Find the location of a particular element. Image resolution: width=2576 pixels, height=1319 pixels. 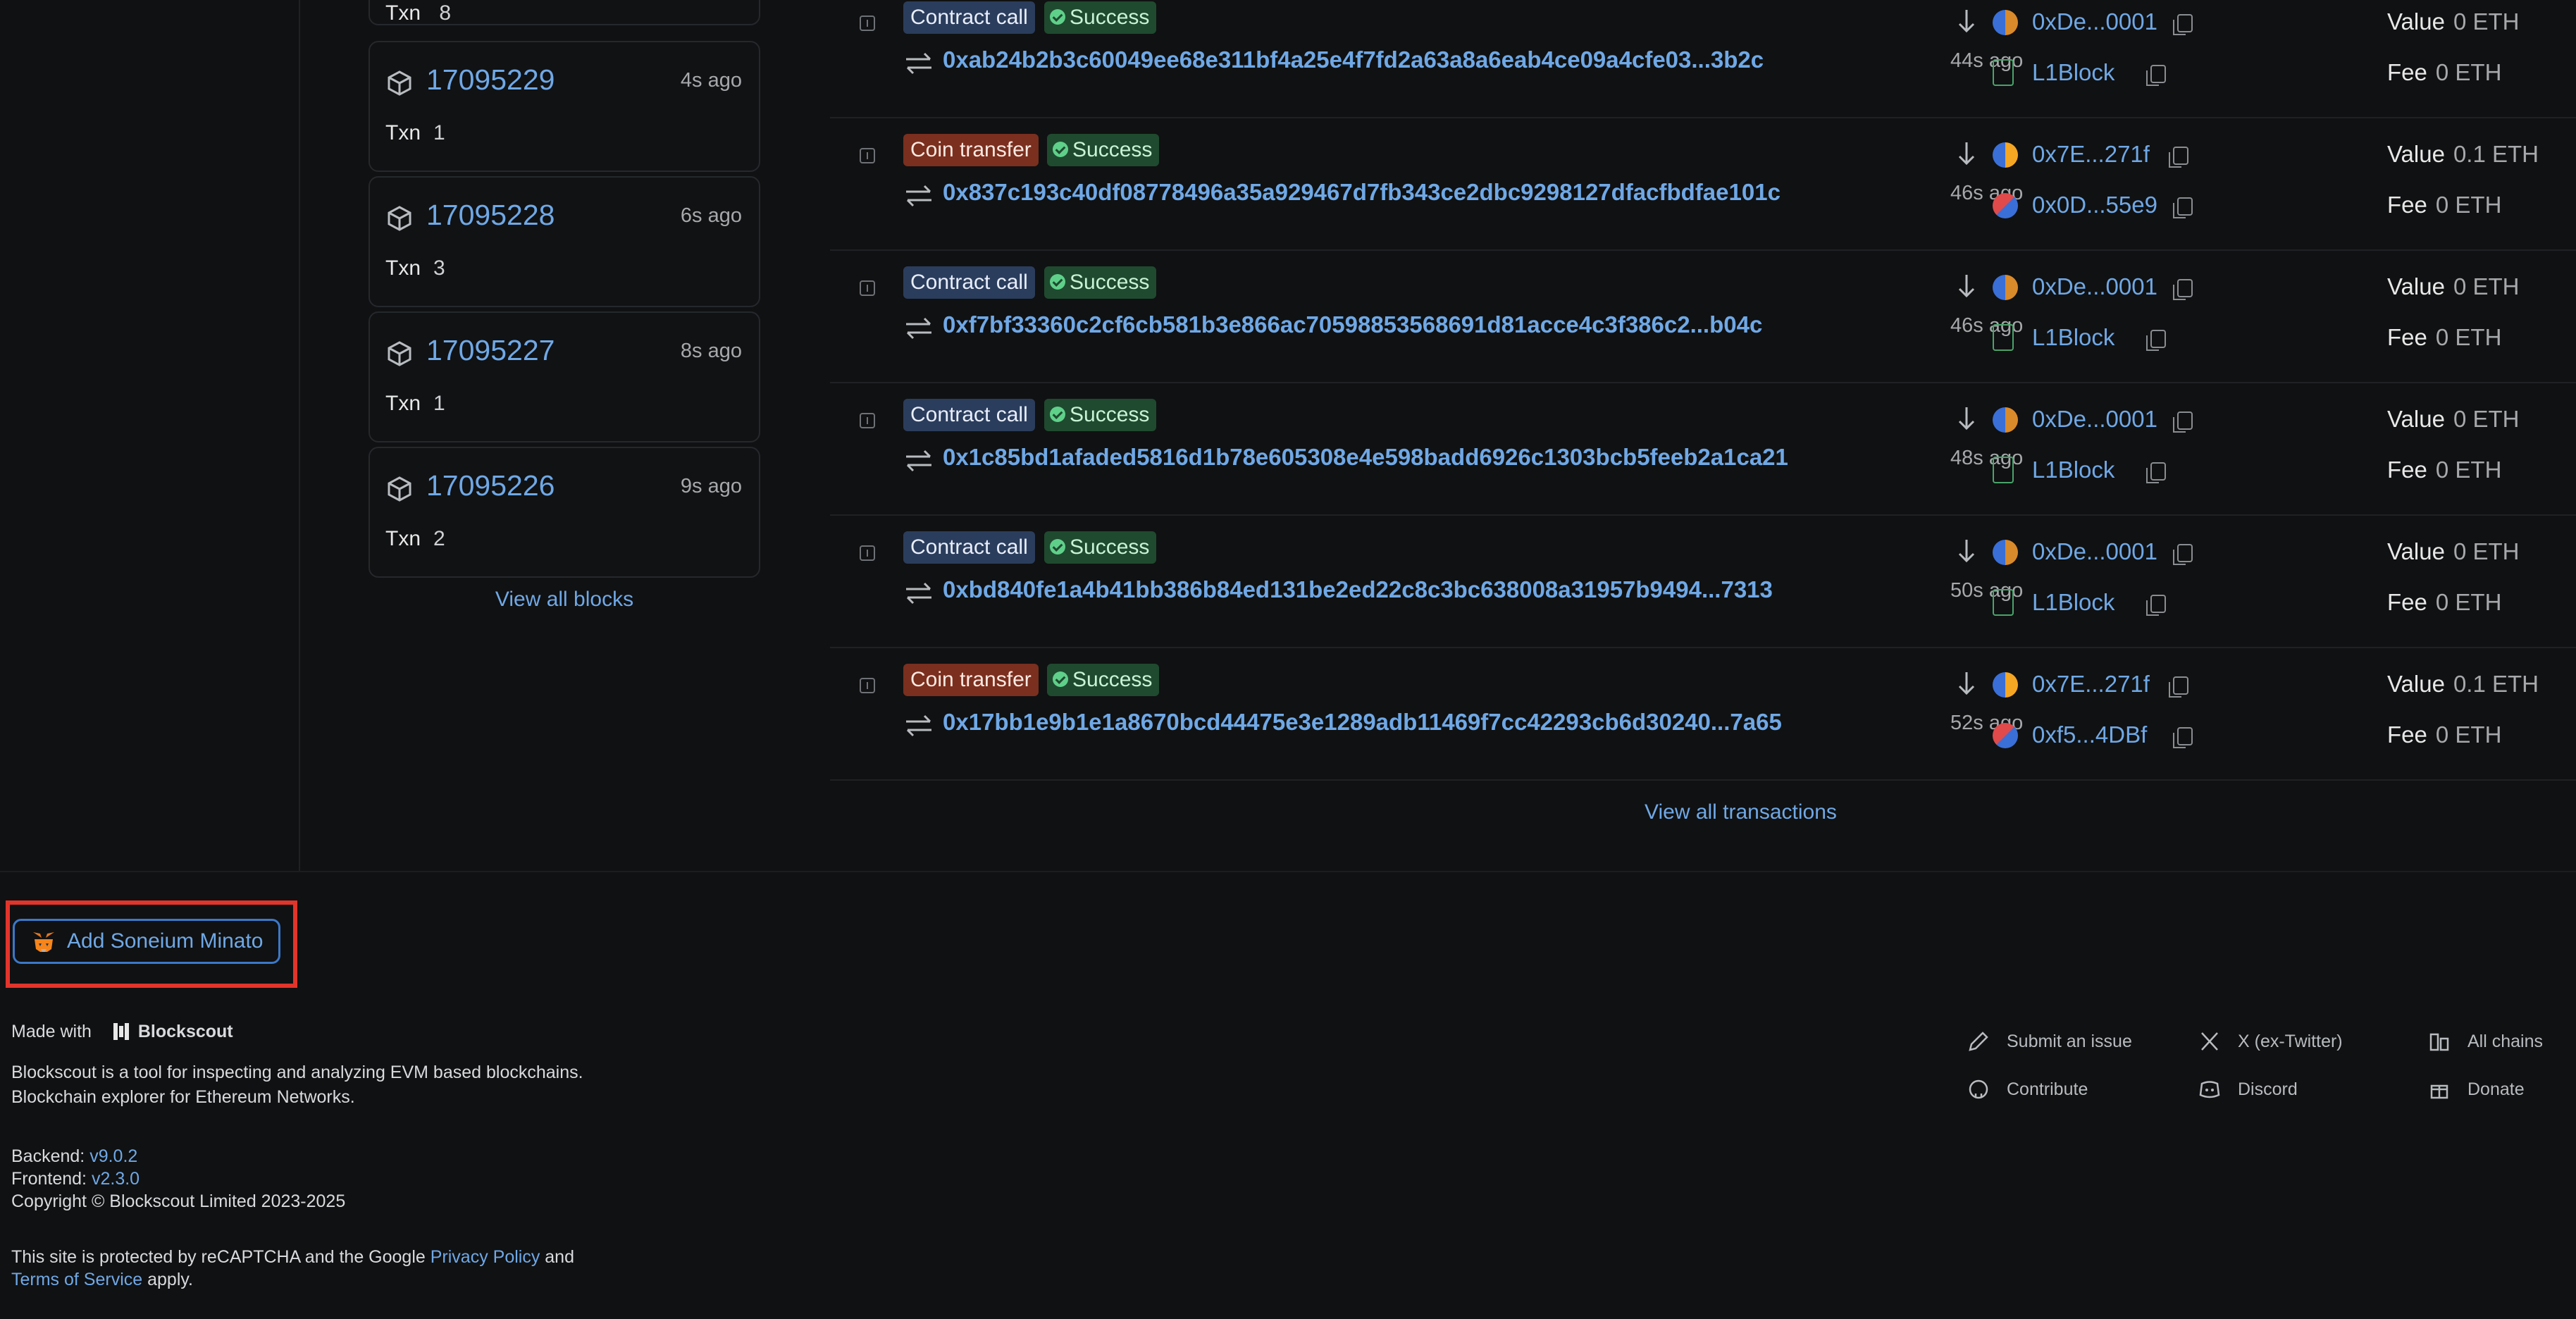

view-all-blocks-link: View all blocks is located at coordinates (564, 600).